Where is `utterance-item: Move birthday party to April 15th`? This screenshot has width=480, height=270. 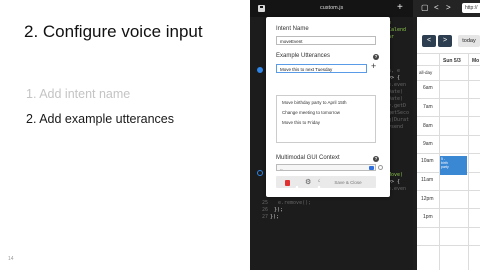 utterance-item: Move birthday party to April 15th is located at coordinates (314, 102).